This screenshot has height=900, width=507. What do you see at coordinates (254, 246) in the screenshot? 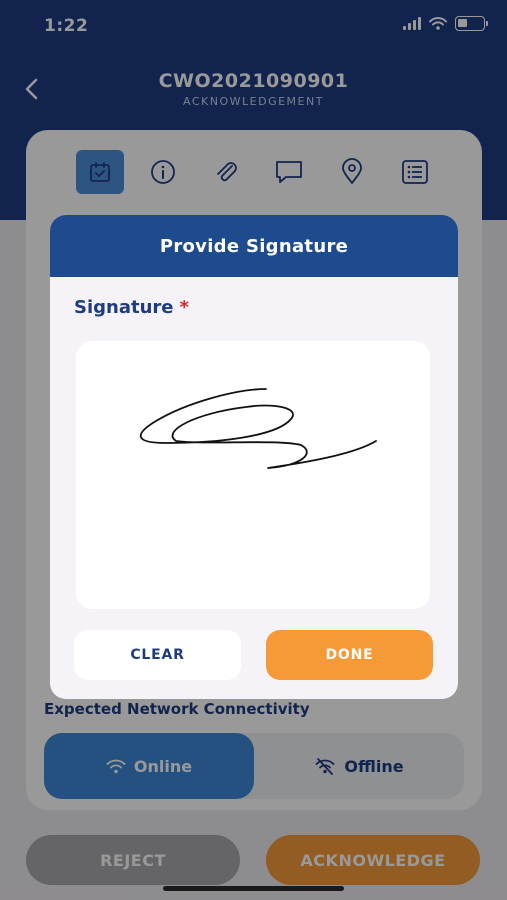
I see `dialog-title: Provide Signature` at bounding box center [254, 246].